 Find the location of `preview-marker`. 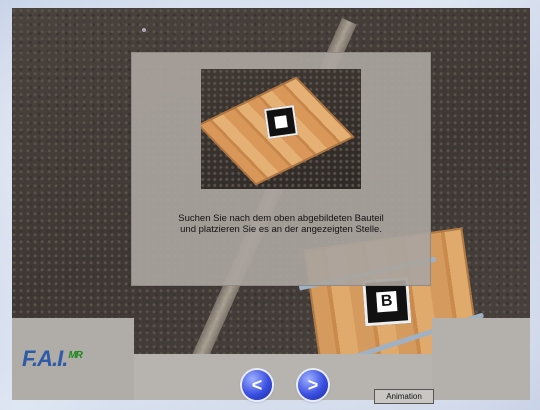

preview-marker is located at coordinates (281, 122).